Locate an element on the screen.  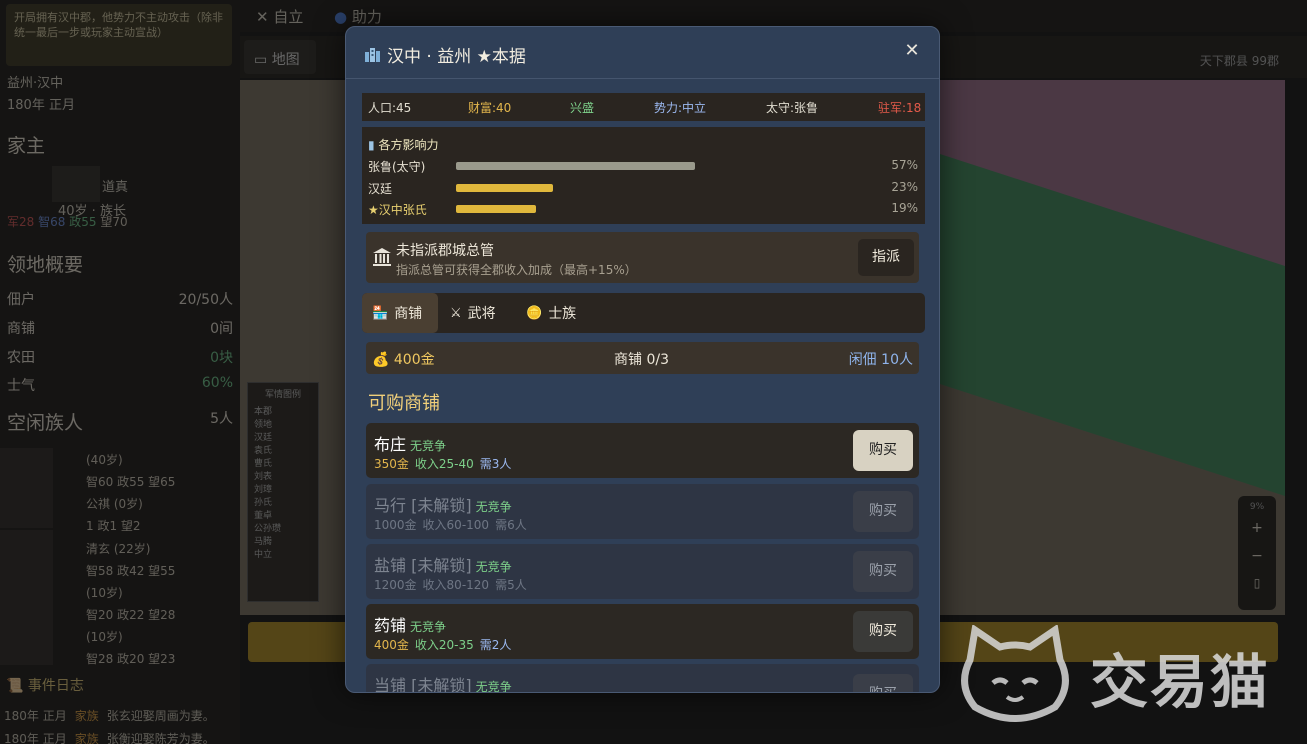
zoom-level: 9% is located at coordinates (1257, 507).